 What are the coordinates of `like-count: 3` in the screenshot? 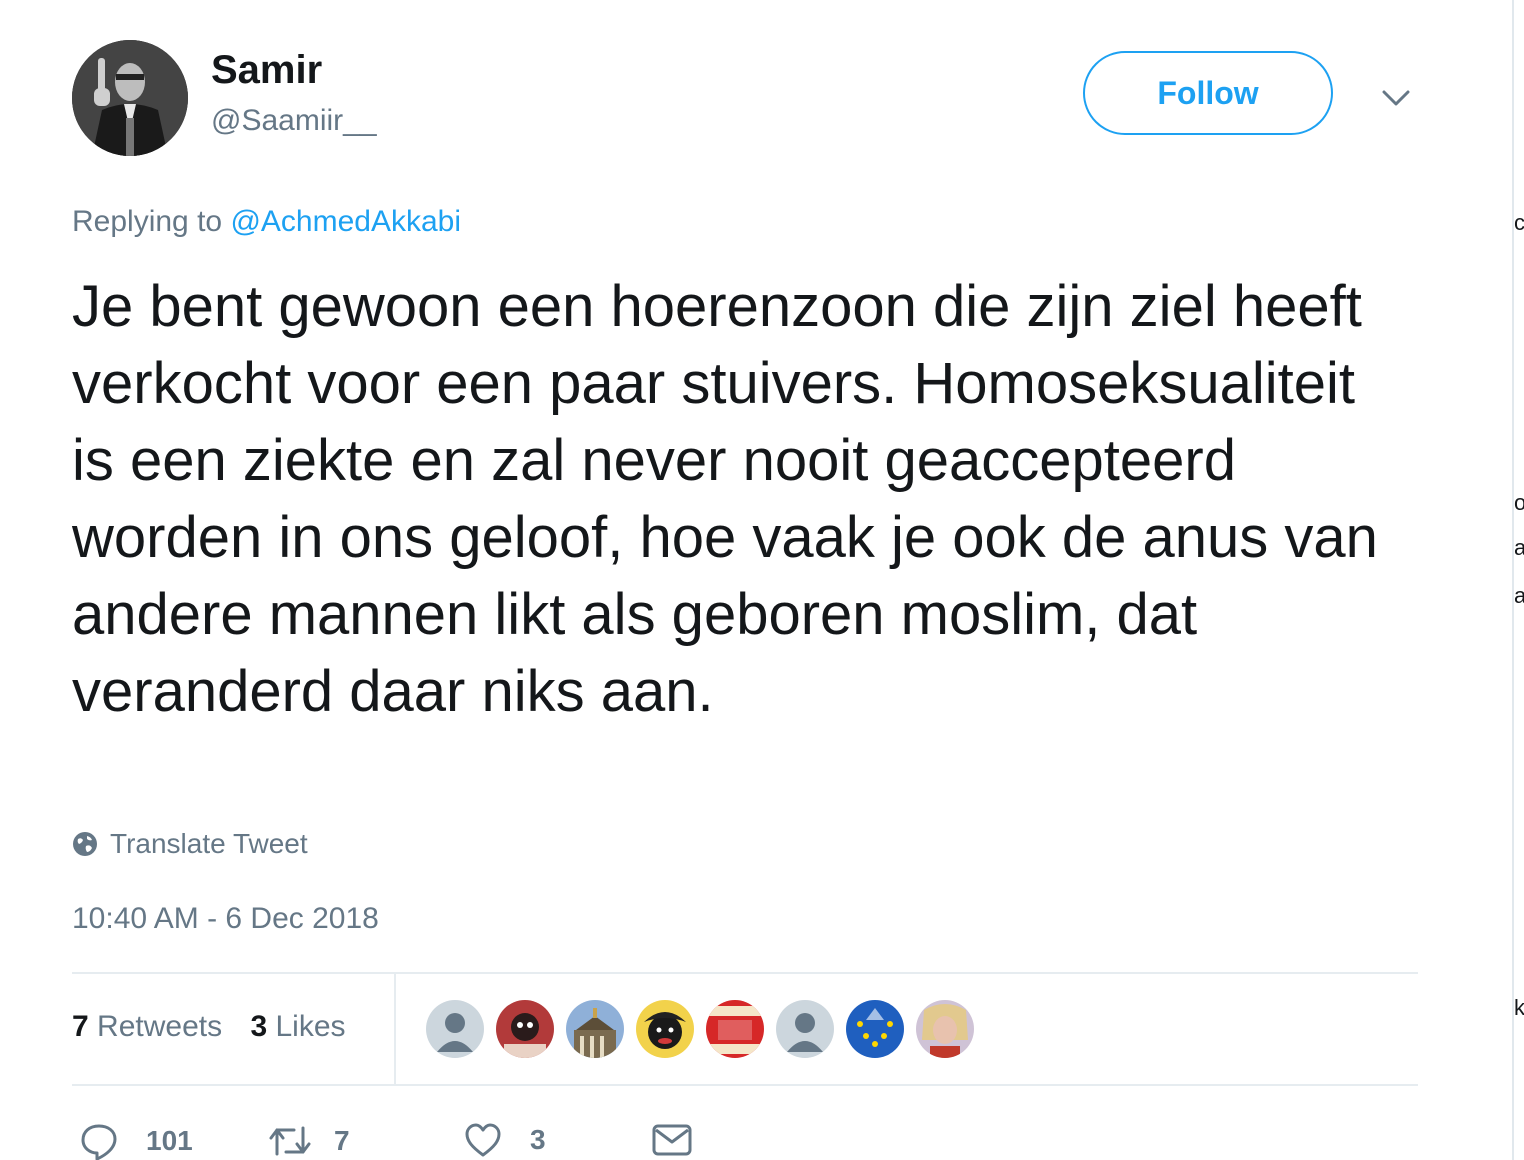 It's located at (538, 1139).